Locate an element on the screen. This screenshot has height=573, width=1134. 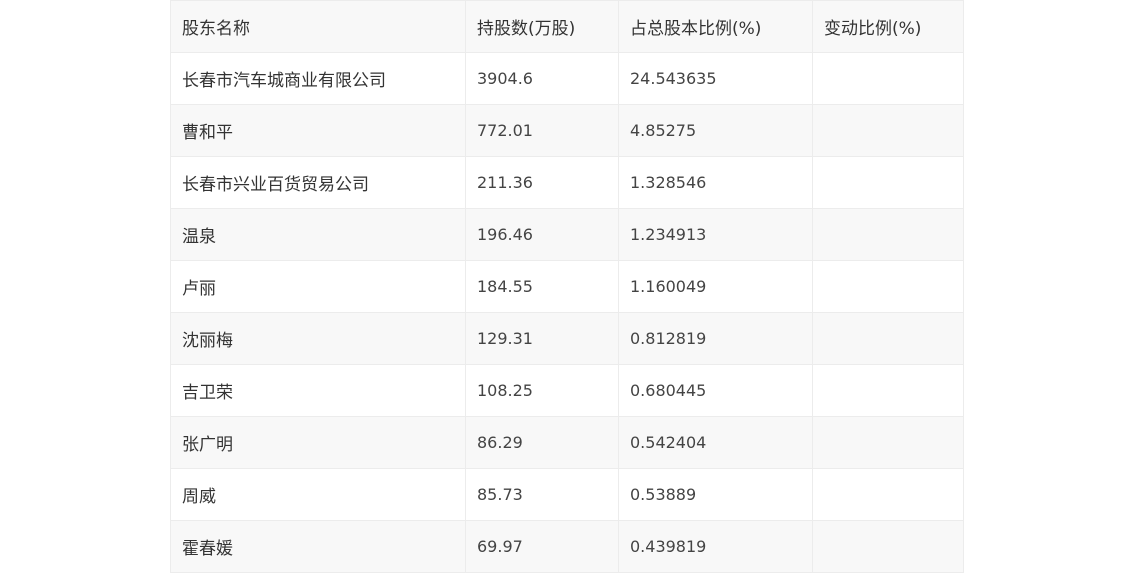
table-row: 霍春媛 69.97 0.439819 is located at coordinates (567, 546).